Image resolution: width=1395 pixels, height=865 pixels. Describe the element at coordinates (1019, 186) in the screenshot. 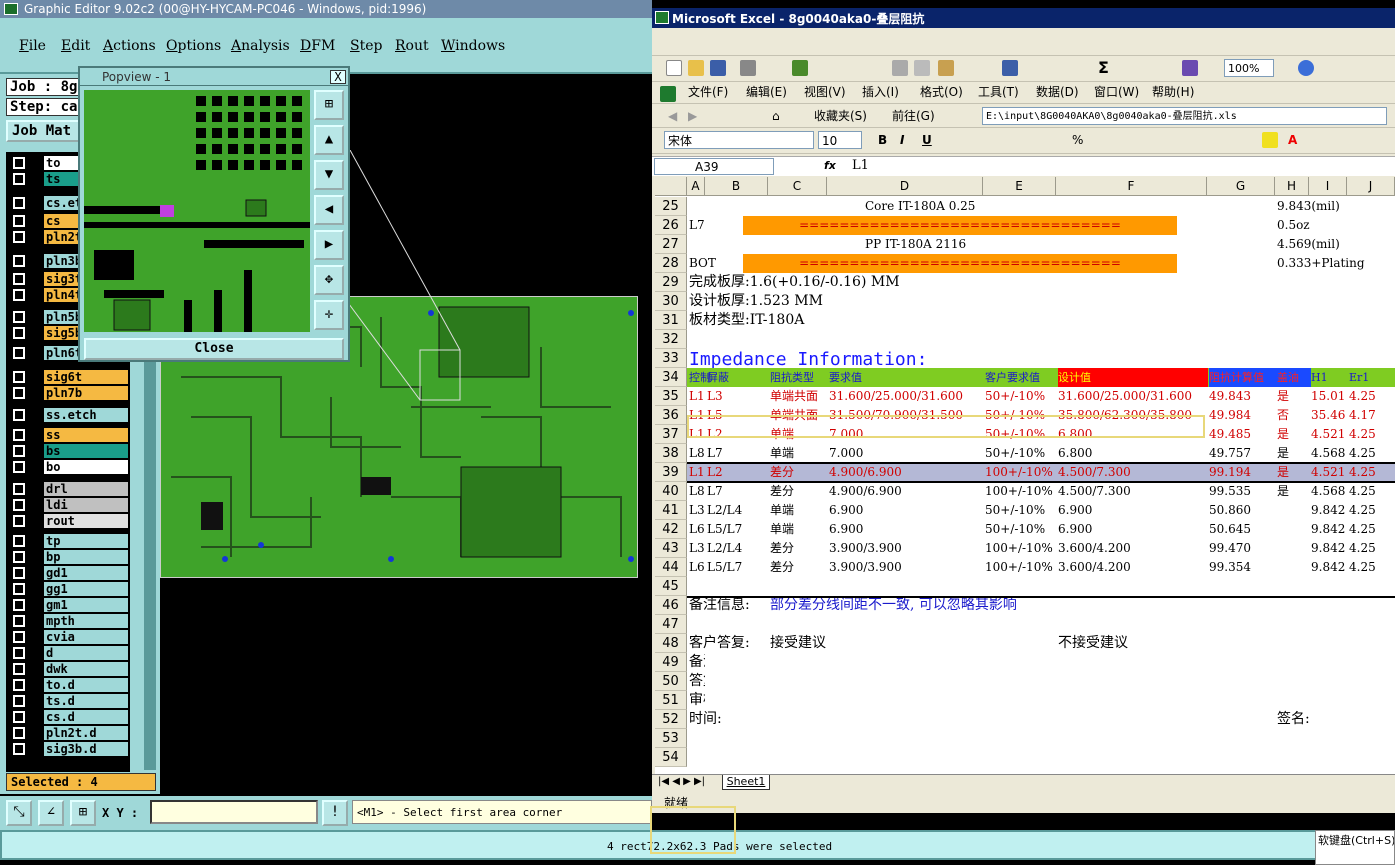

I see `column-header-e: E` at that location.